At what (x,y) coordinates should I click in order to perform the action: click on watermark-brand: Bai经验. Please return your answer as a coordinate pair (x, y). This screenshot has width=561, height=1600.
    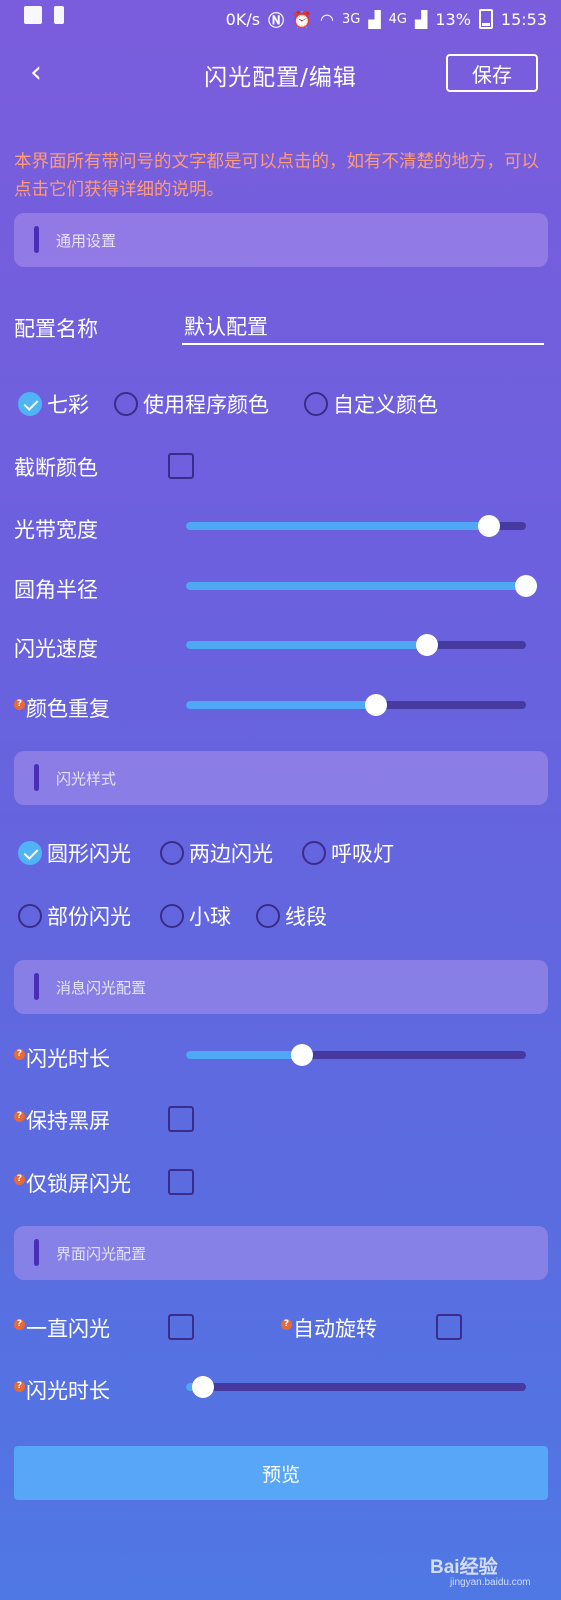
    Looking at the image, I should click on (464, 1567).